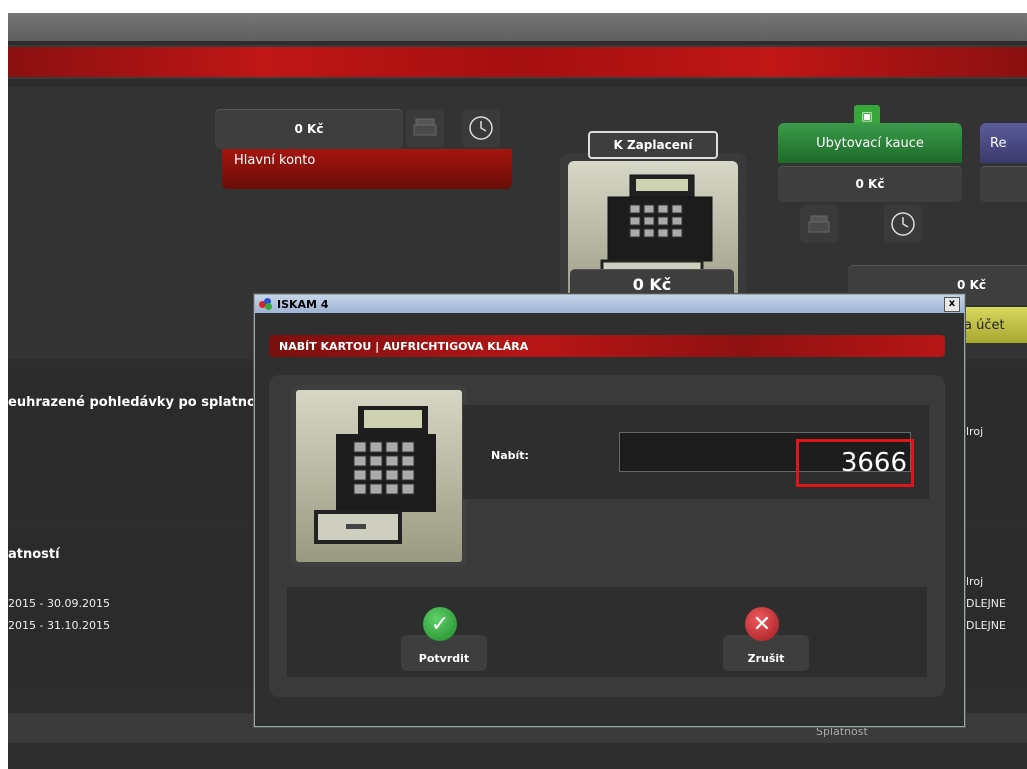 The image size is (1027, 769). I want to click on close-button: x, so click(952, 304).